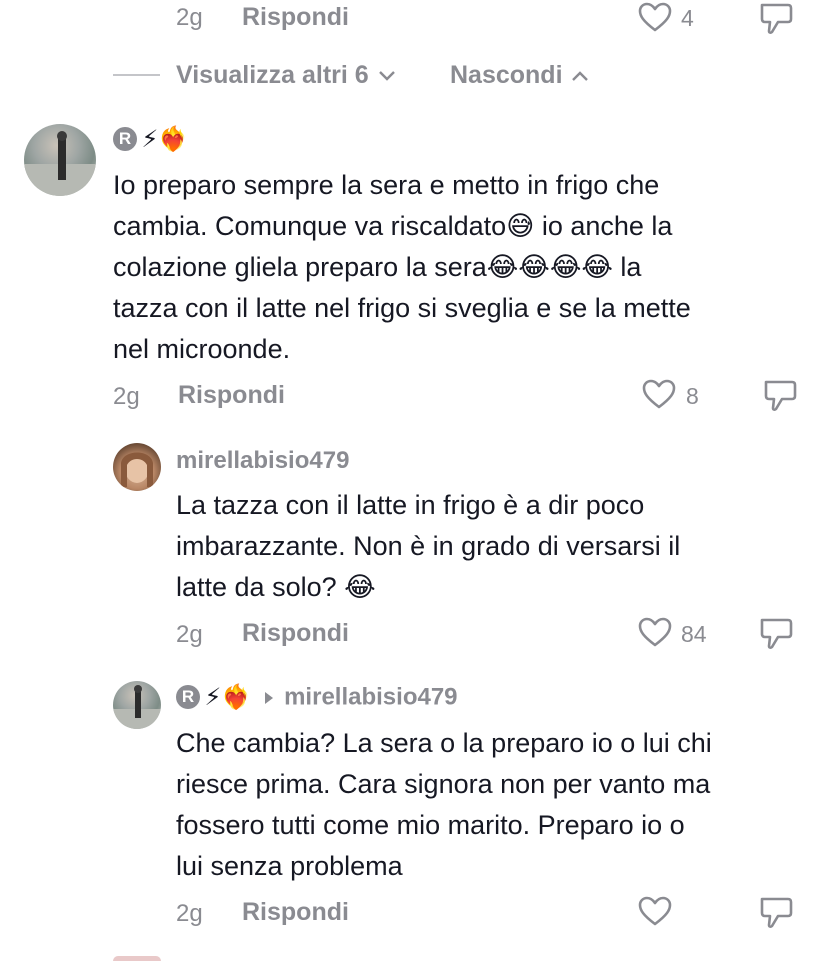  What do you see at coordinates (370, 697) in the screenshot?
I see `reply-to-username: mirellabisio479` at bounding box center [370, 697].